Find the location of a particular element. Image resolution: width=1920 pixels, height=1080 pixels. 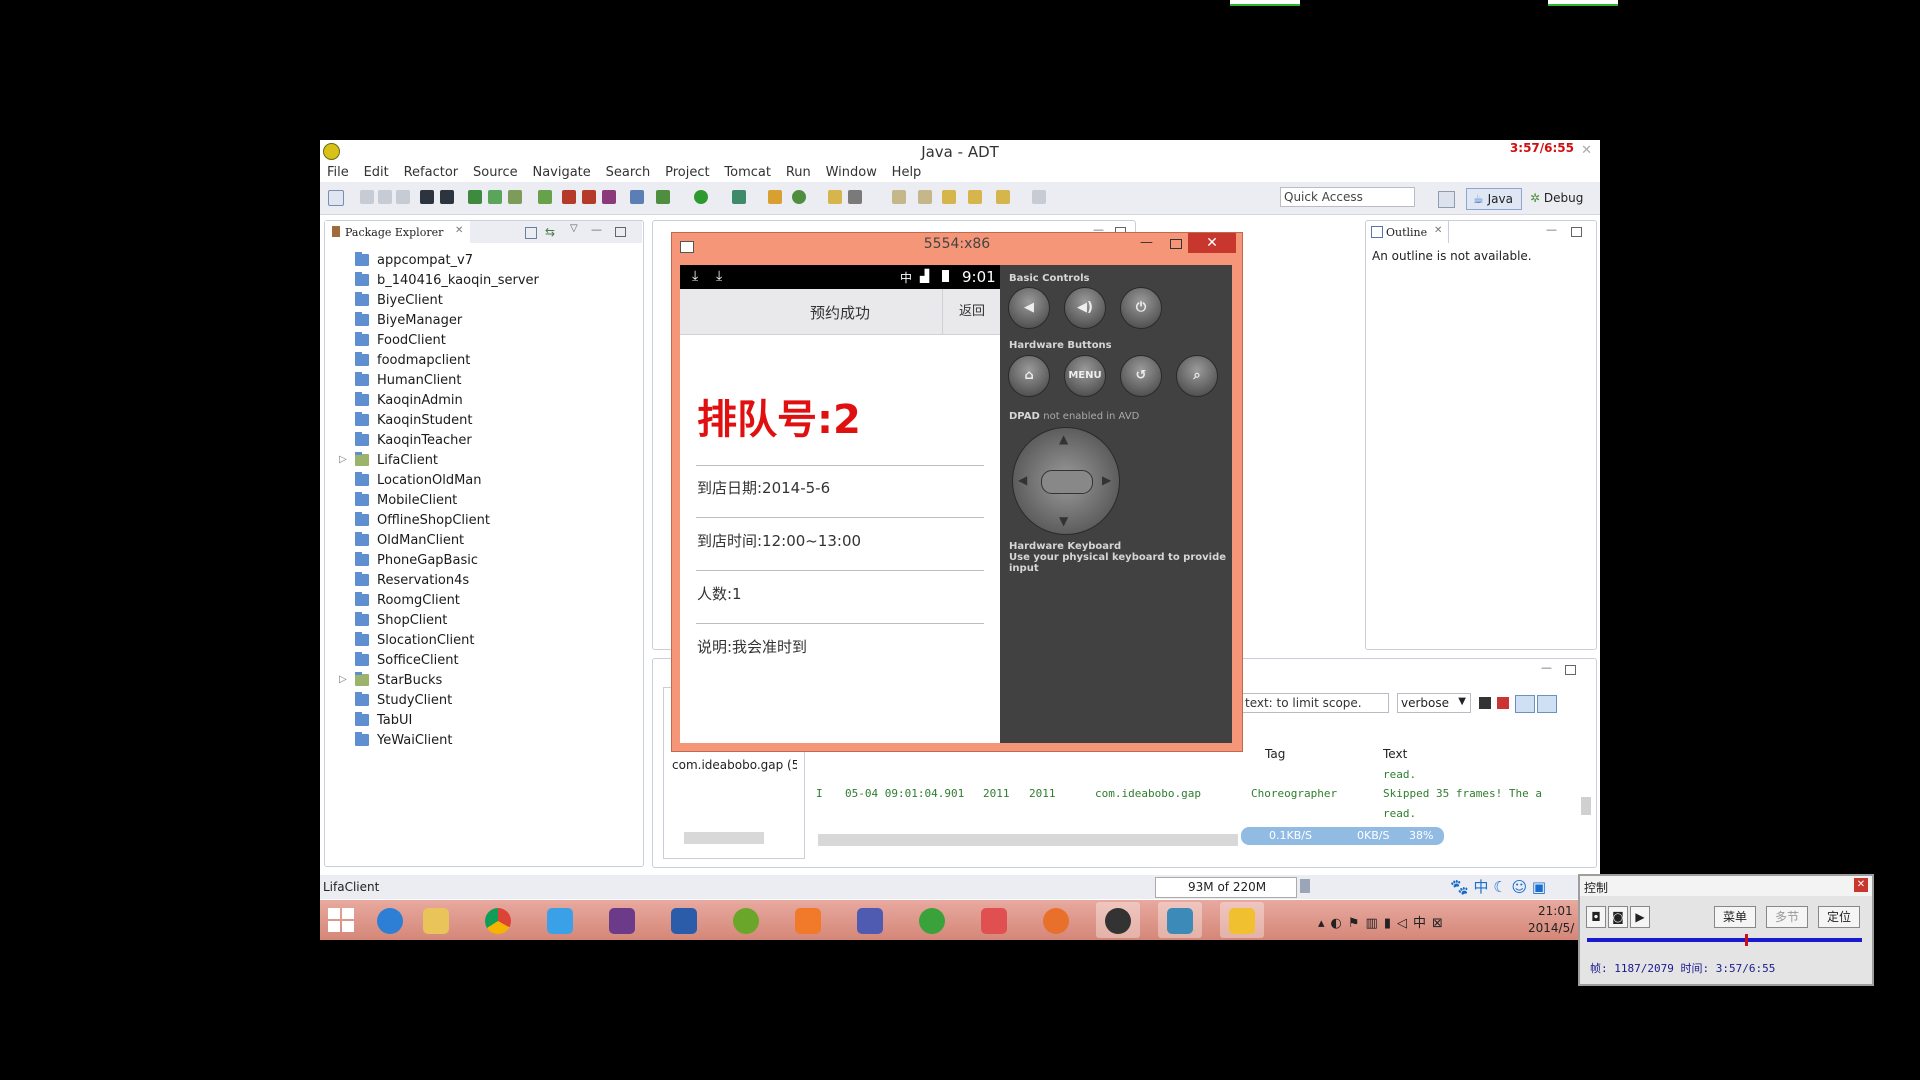

nav-forward-icon is located at coordinates (1003, 197).